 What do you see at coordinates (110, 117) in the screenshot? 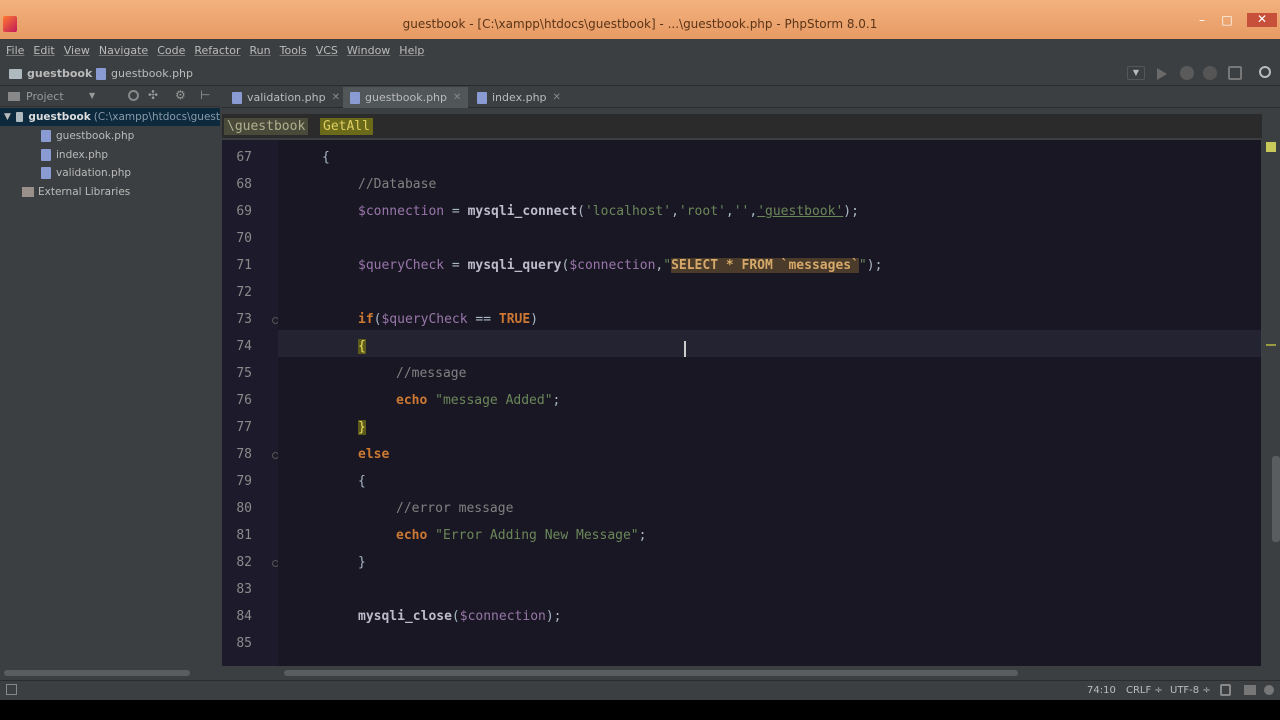
I see `tree-root-guestbook: ▼ guestbook (C:\xampp\htdocs\guest` at bounding box center [110, 117].